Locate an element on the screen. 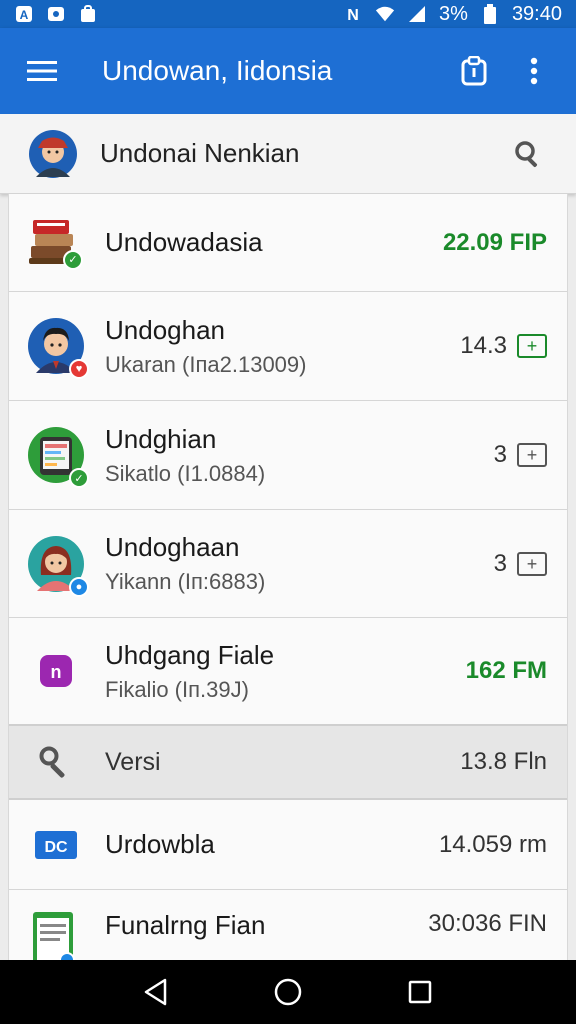 The image size is (576, 1024). blue-badge-icon: ● is located at coordinates (79, 586).